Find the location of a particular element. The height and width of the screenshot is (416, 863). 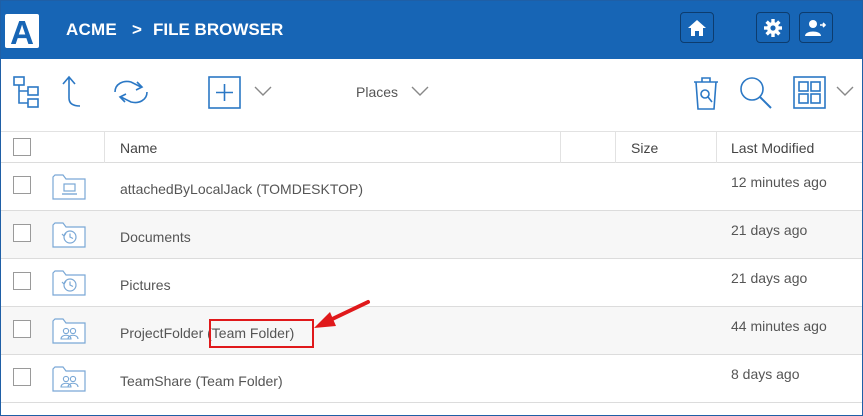

new-item-button is located at coordinates (224, 92).